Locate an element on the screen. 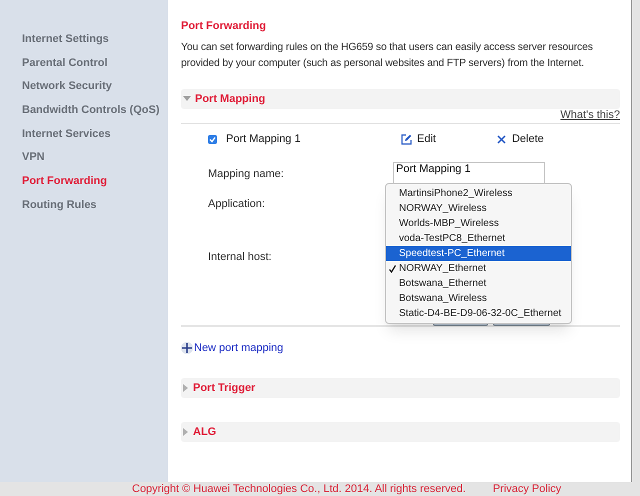 The width and height of the screenshot is (640, 496). sidebar-item: Bandwidth Controls (QoS) is located at coordinates (95, 114).